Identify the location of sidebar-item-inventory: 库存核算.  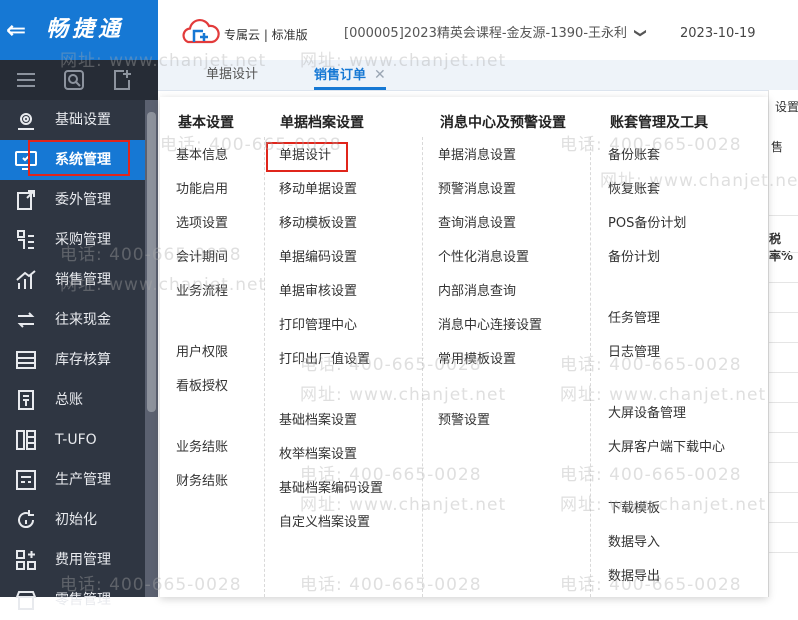
(72, 360).